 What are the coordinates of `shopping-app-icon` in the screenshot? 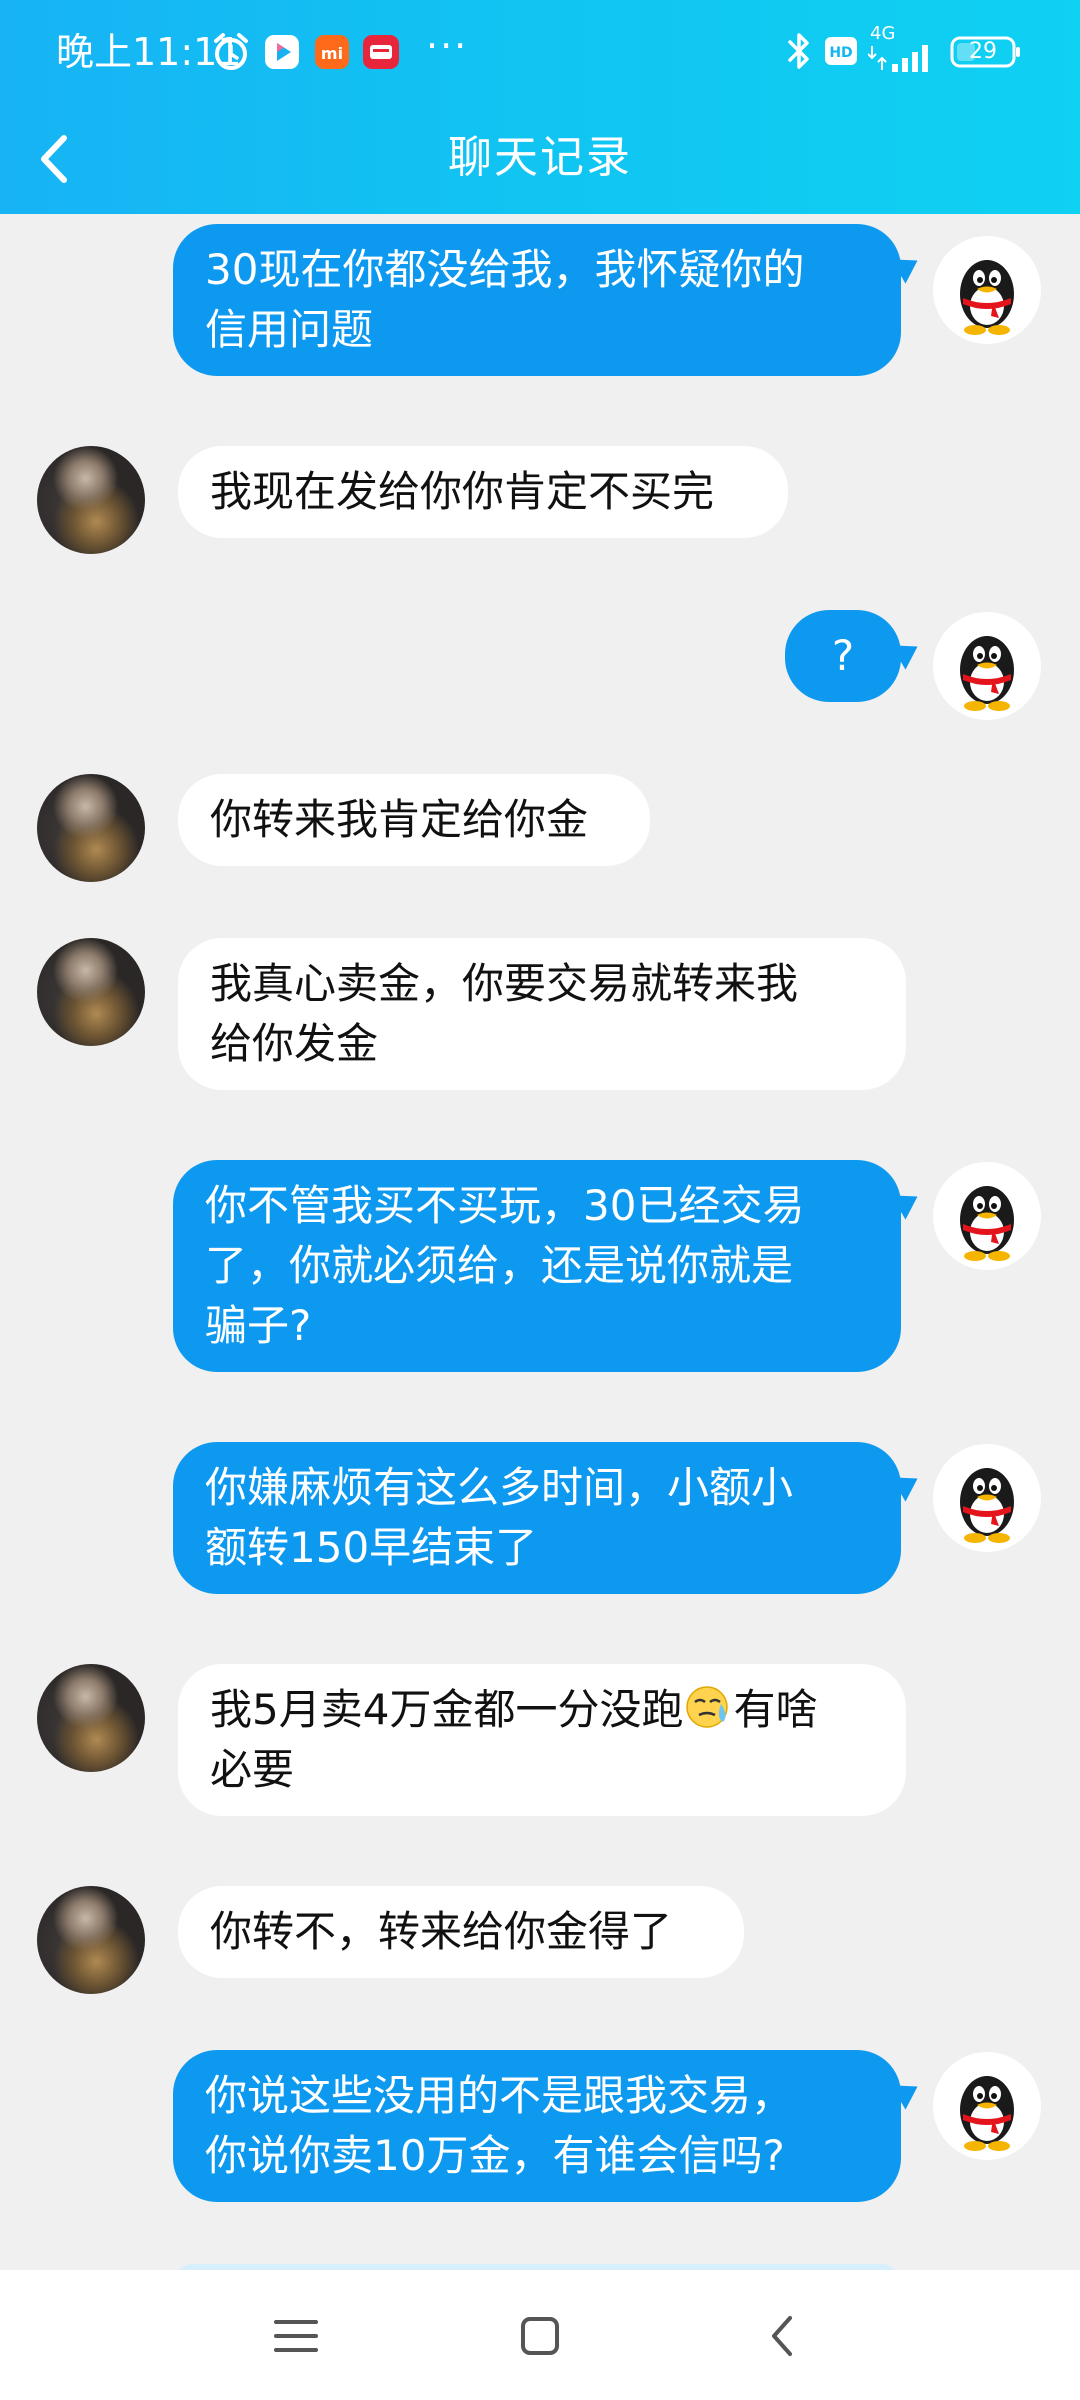 It's located at (381, 52).